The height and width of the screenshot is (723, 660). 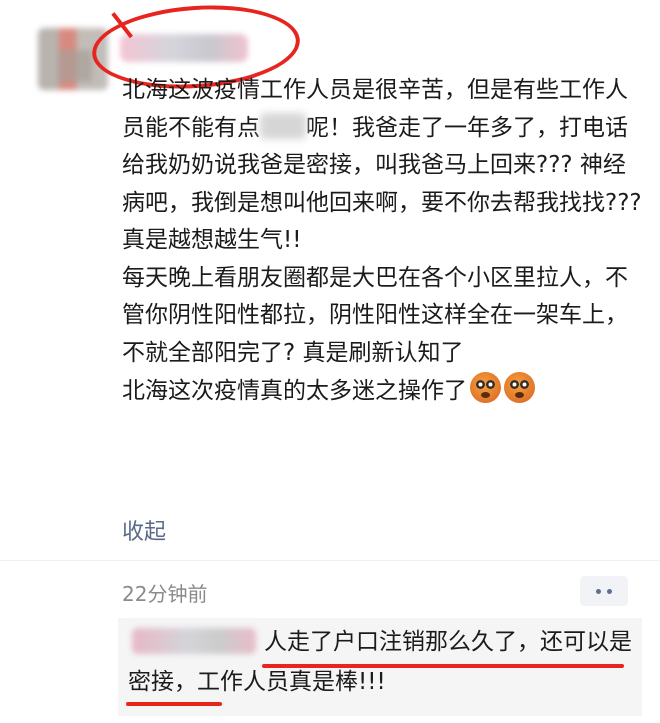 I want to click on post-text: 北海这次疫情真的太多迷之操作了, so click(x=294, y=391).